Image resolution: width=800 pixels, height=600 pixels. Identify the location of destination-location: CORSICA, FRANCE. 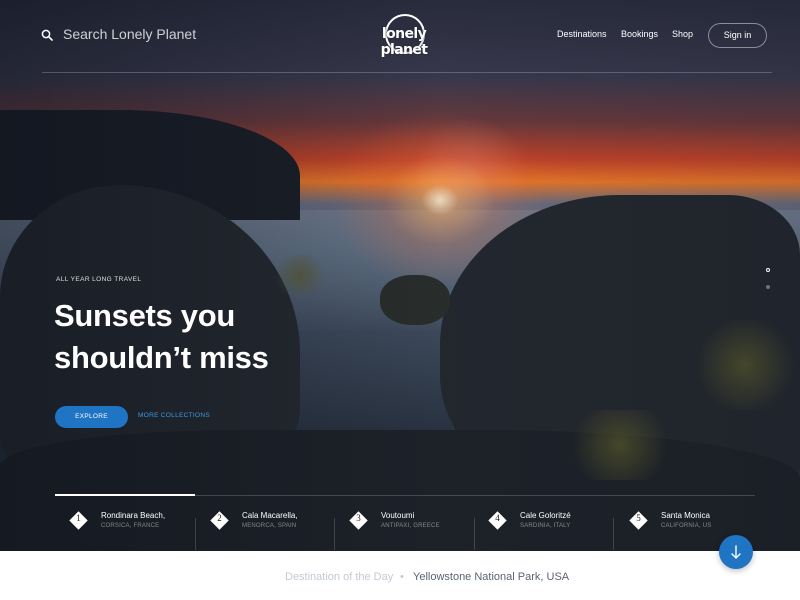
(130, 526).